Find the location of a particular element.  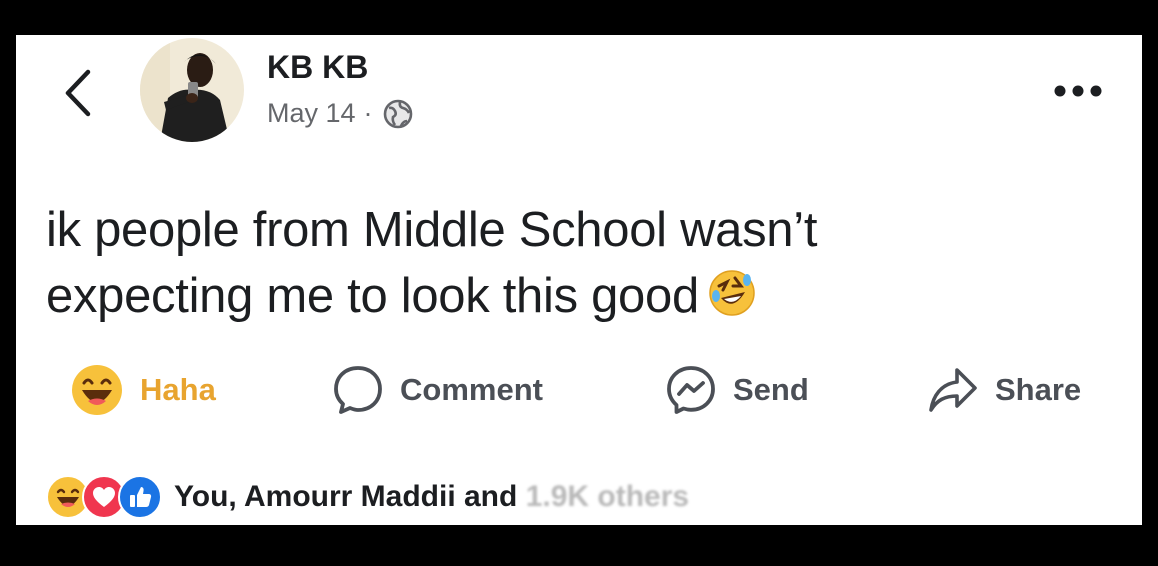

post-text-line-2-wrap: expecting me to look this good is located at coordinates (576, 299).